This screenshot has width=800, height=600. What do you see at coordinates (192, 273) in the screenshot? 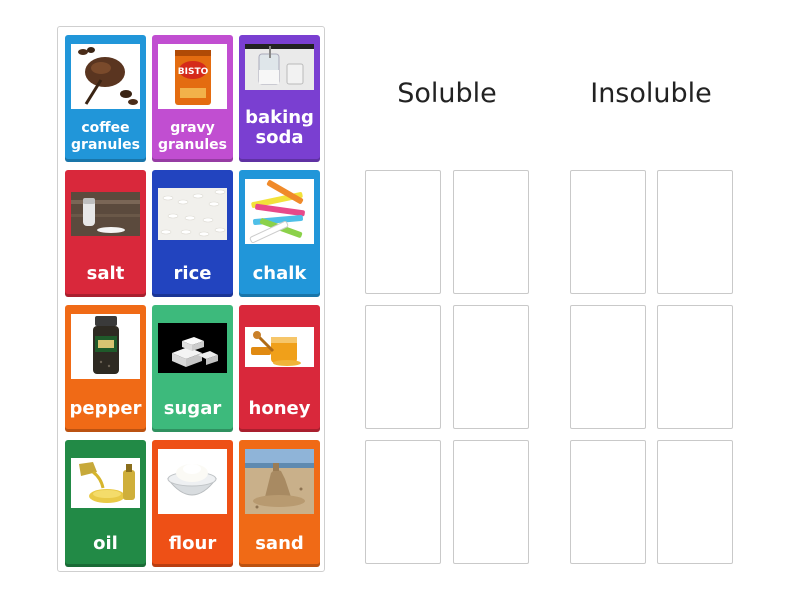
I see `card-label: rice` at bounding box center [192, 273].